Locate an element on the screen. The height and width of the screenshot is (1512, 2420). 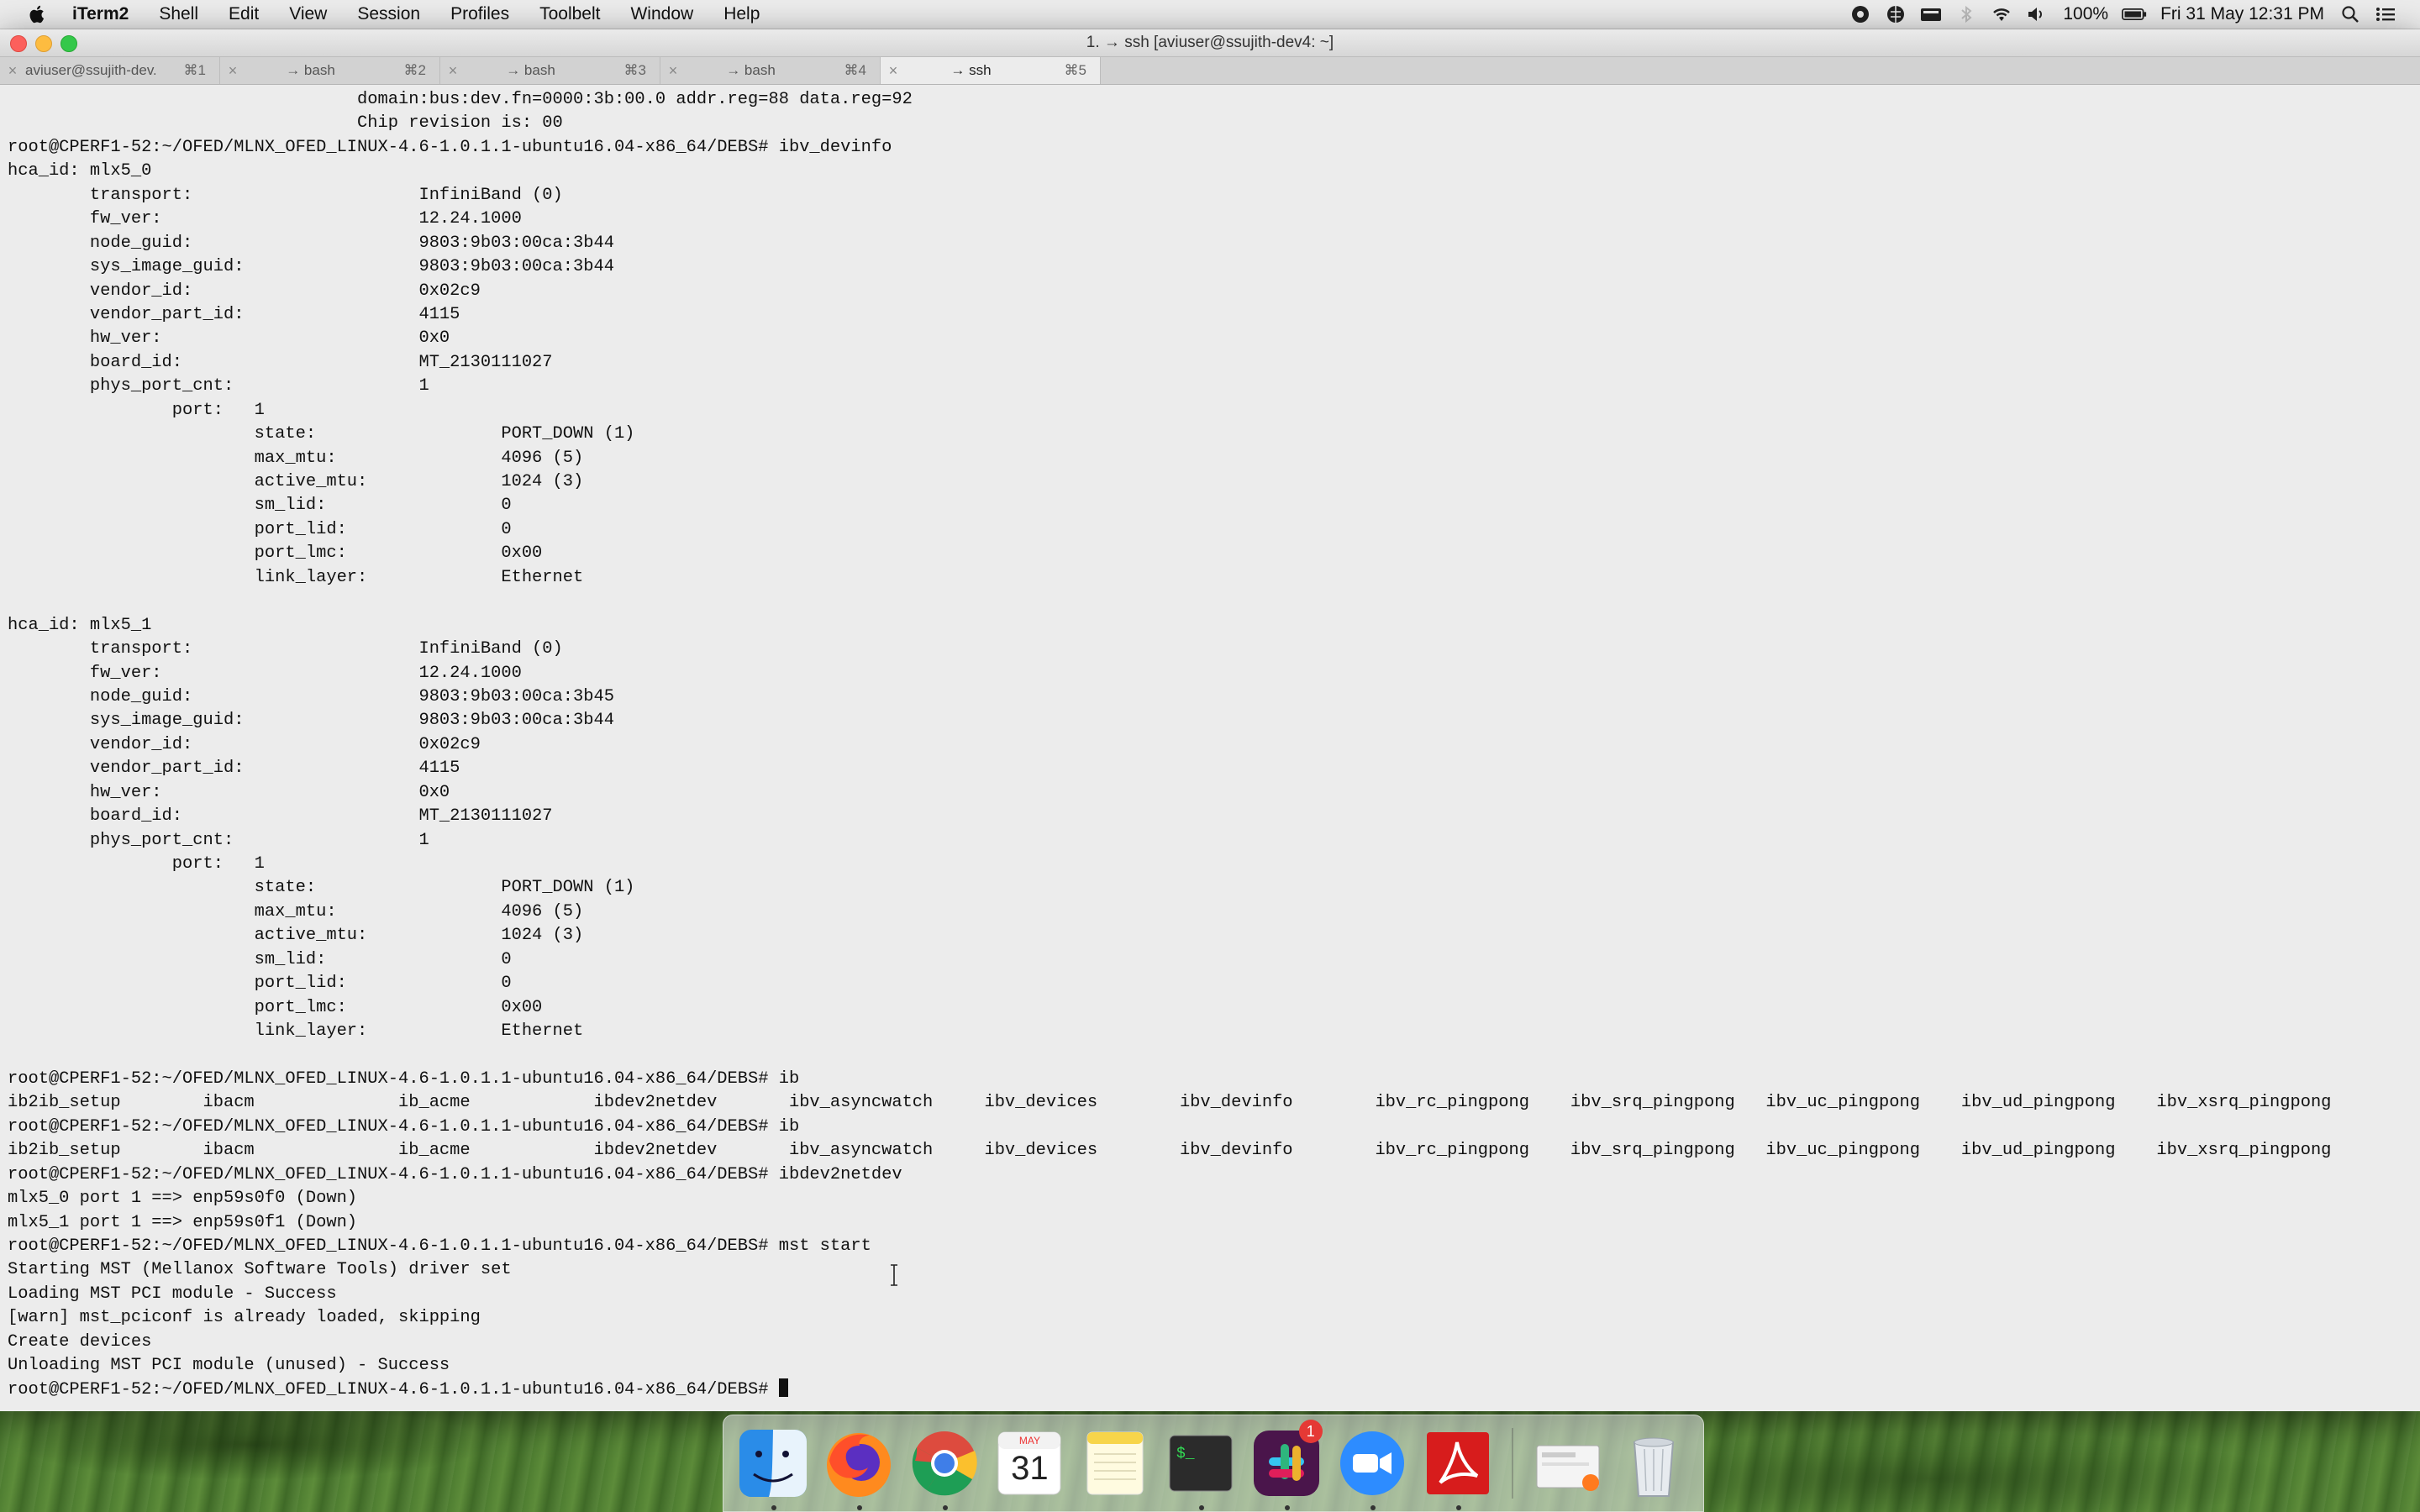
menu-shell: Shell is located at coordinates (178, 14).